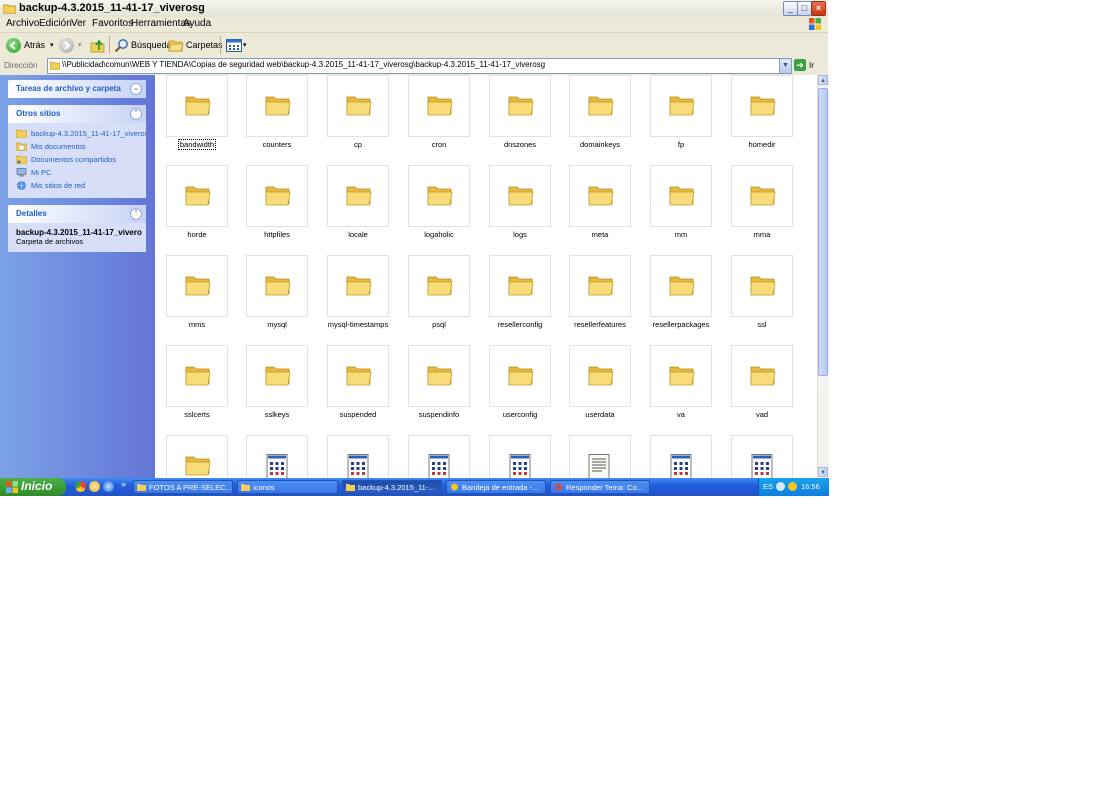  Describe the element at coordinates (94, 486) in the screenshot. I see `mail-icon` at that location.